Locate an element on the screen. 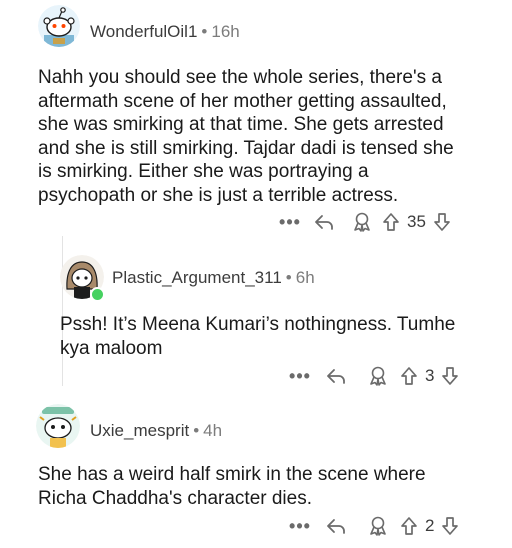 The width and height of the screenshot is (512, 548). timestamp: 4h is located at coordinates (213, 430).